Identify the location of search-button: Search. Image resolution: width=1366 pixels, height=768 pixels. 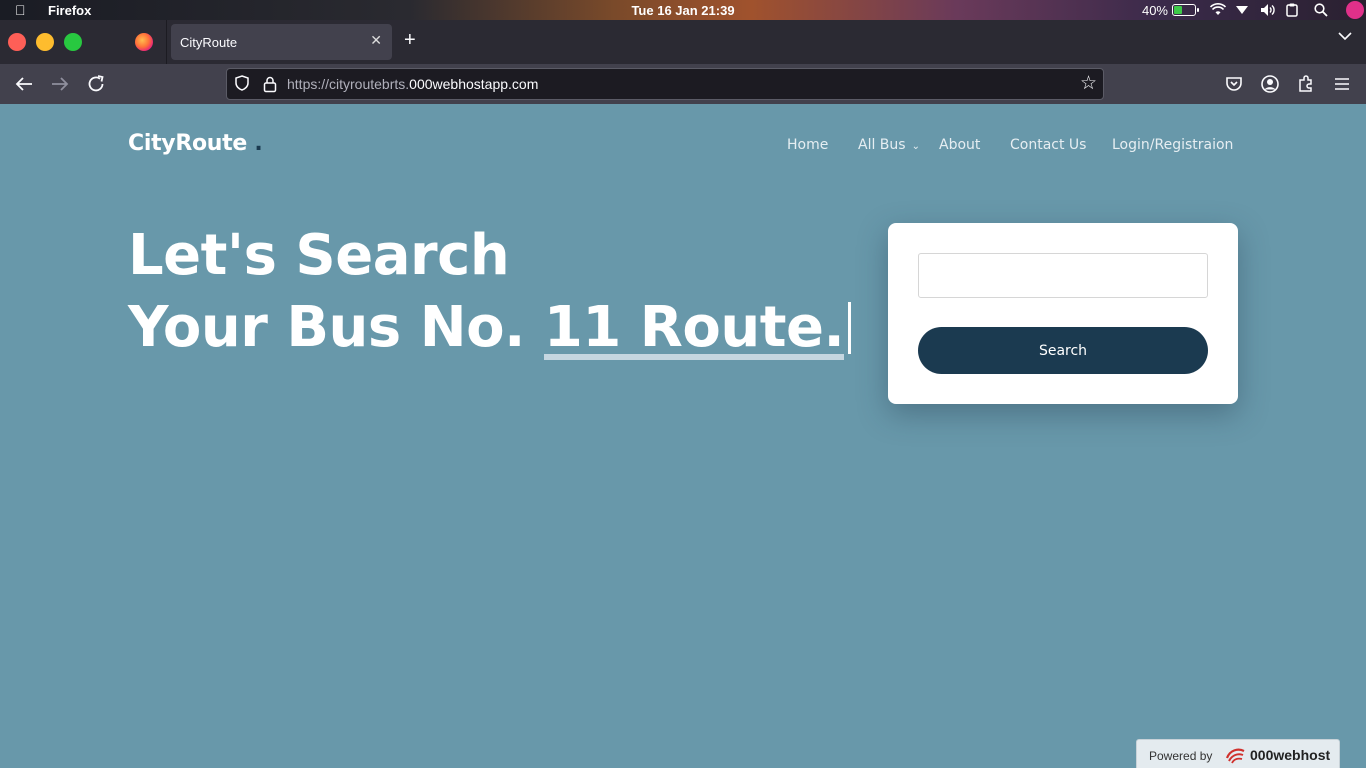
(1063, 350).